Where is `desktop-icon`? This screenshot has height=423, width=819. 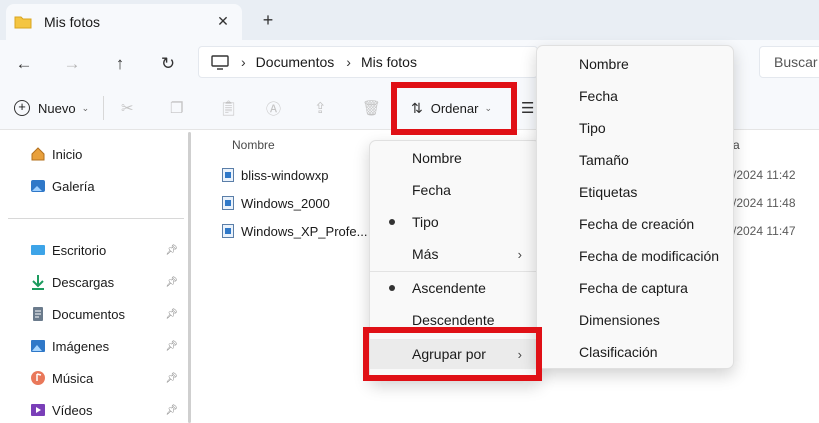 desktop-icon is located at coordinates (38, 250).